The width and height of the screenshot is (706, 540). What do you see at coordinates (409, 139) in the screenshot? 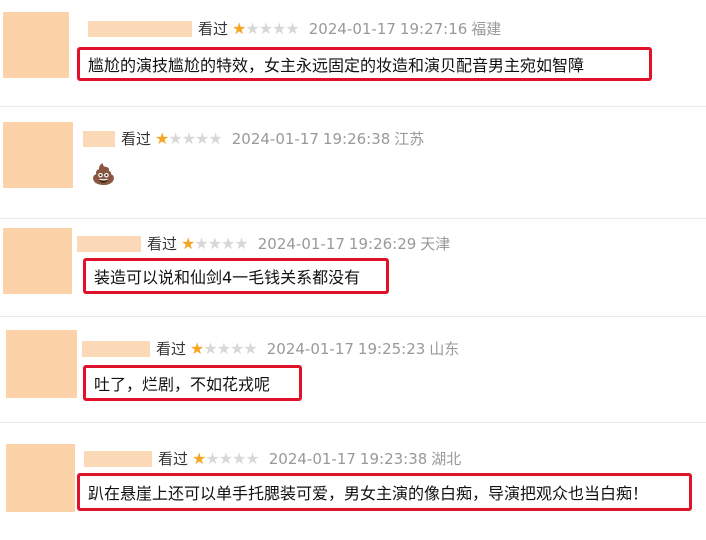
I see `review-location: 江苏` at bounding box center [409, 139].